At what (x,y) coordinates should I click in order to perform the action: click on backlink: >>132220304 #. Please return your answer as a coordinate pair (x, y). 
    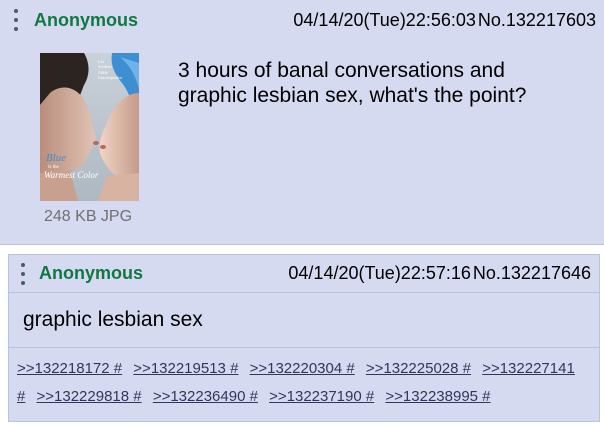
    Looking at the image, I should click on (302, 368).